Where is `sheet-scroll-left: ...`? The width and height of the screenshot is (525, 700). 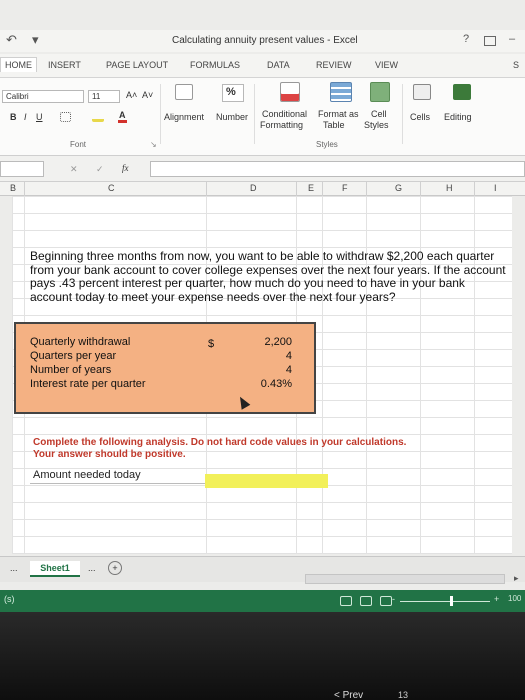 sheet-scroll-left: ... is located at coordinates (14, 568).